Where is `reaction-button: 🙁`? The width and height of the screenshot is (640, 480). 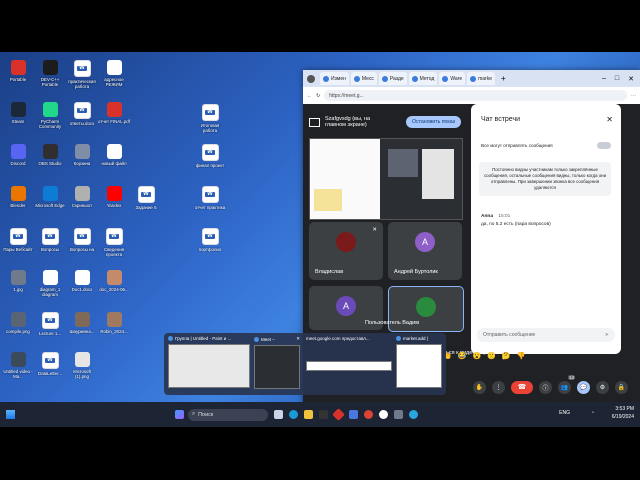 reaction-button: 🙁 is located at coordinates (491, 356).